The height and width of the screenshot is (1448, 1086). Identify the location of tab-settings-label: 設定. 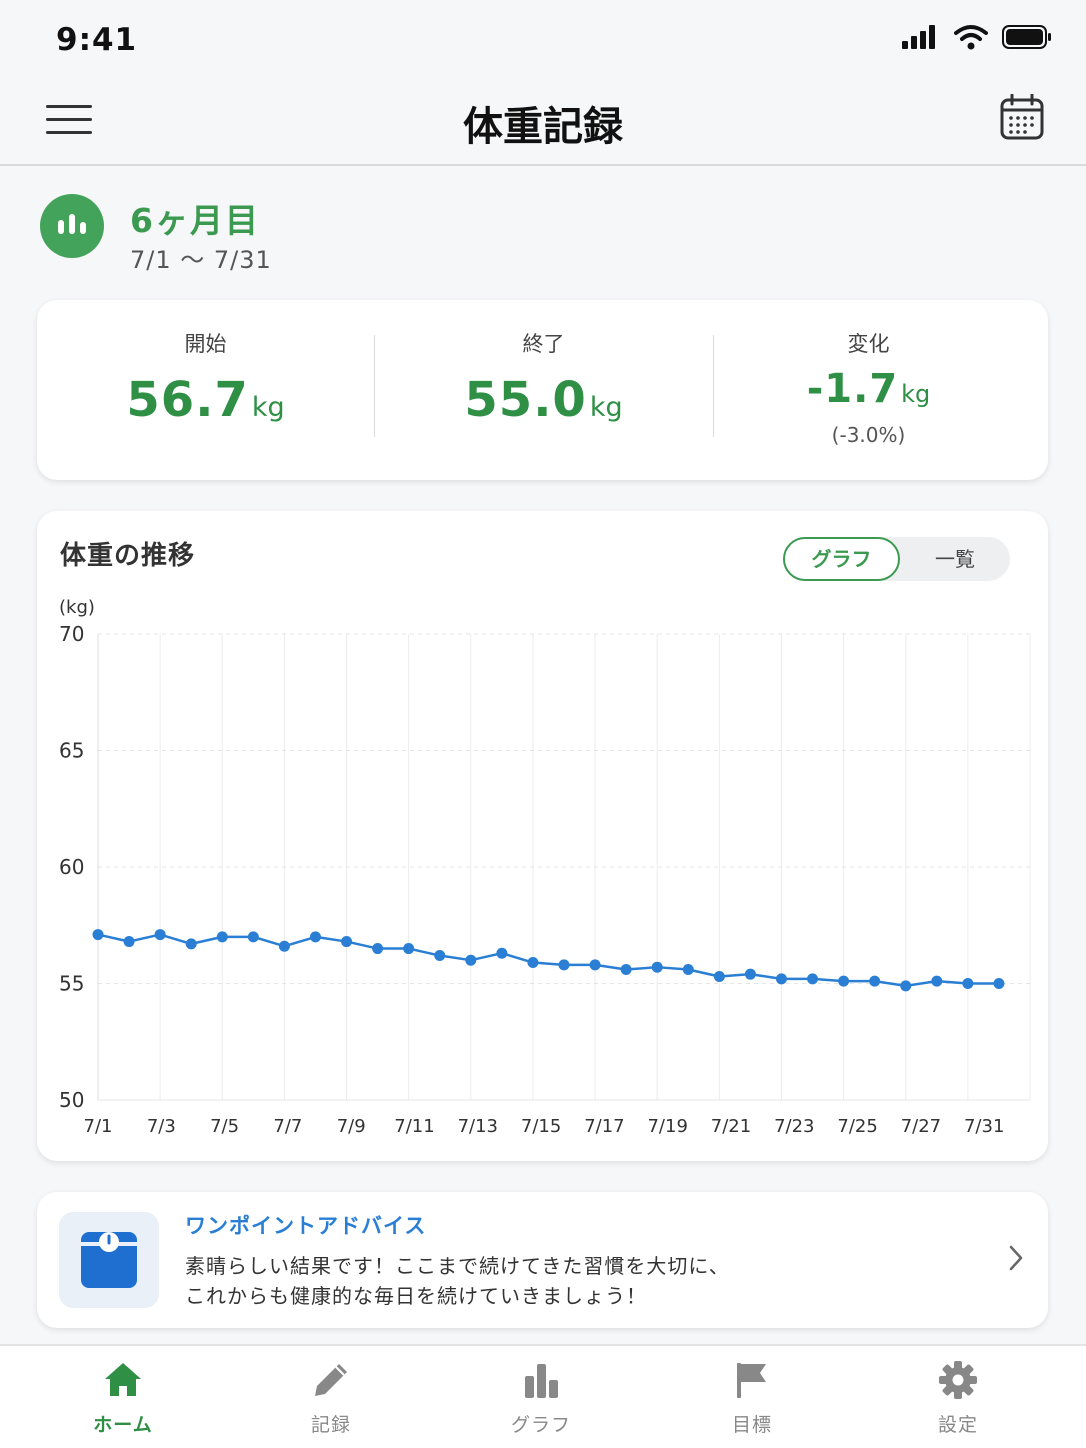
(957, 1425).